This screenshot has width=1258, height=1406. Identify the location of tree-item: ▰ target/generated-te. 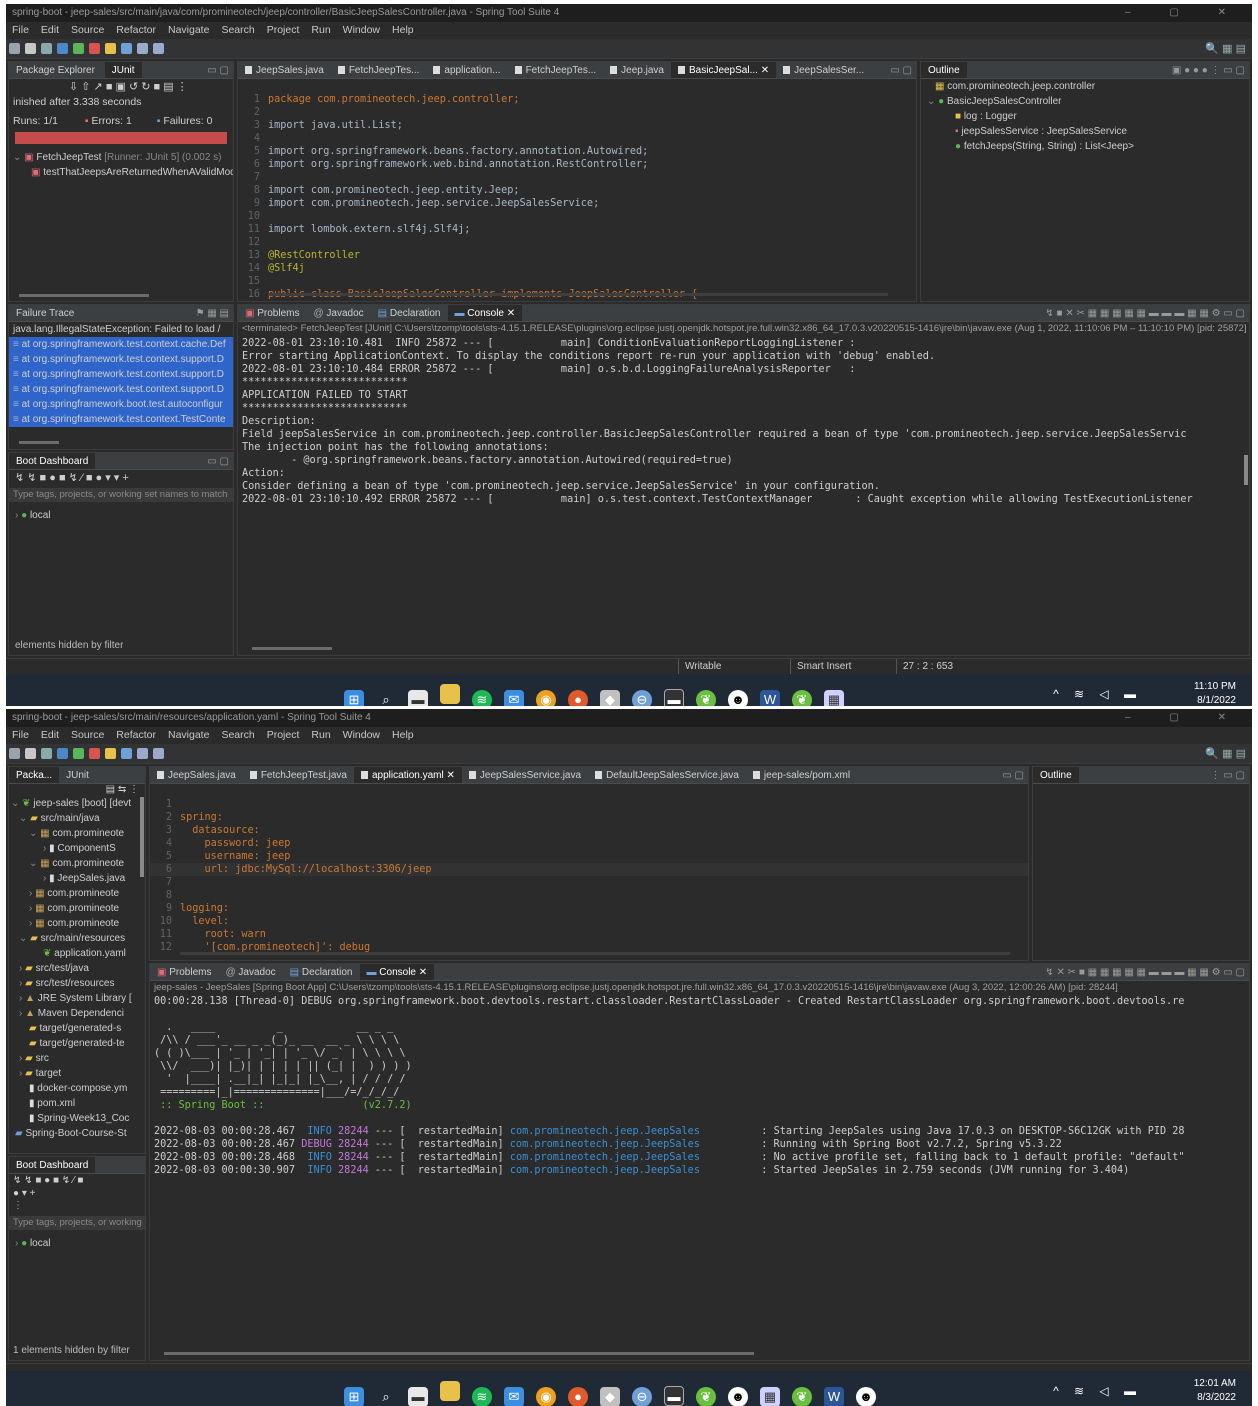
(77, 1043).